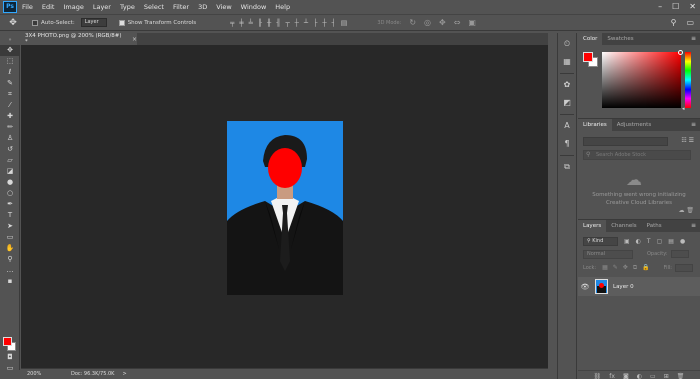 This screenshot has height=379, width=700. Describe the element at coordinates (623, 226) in the screenshot. I see `tab-channels: Channels` at that location.